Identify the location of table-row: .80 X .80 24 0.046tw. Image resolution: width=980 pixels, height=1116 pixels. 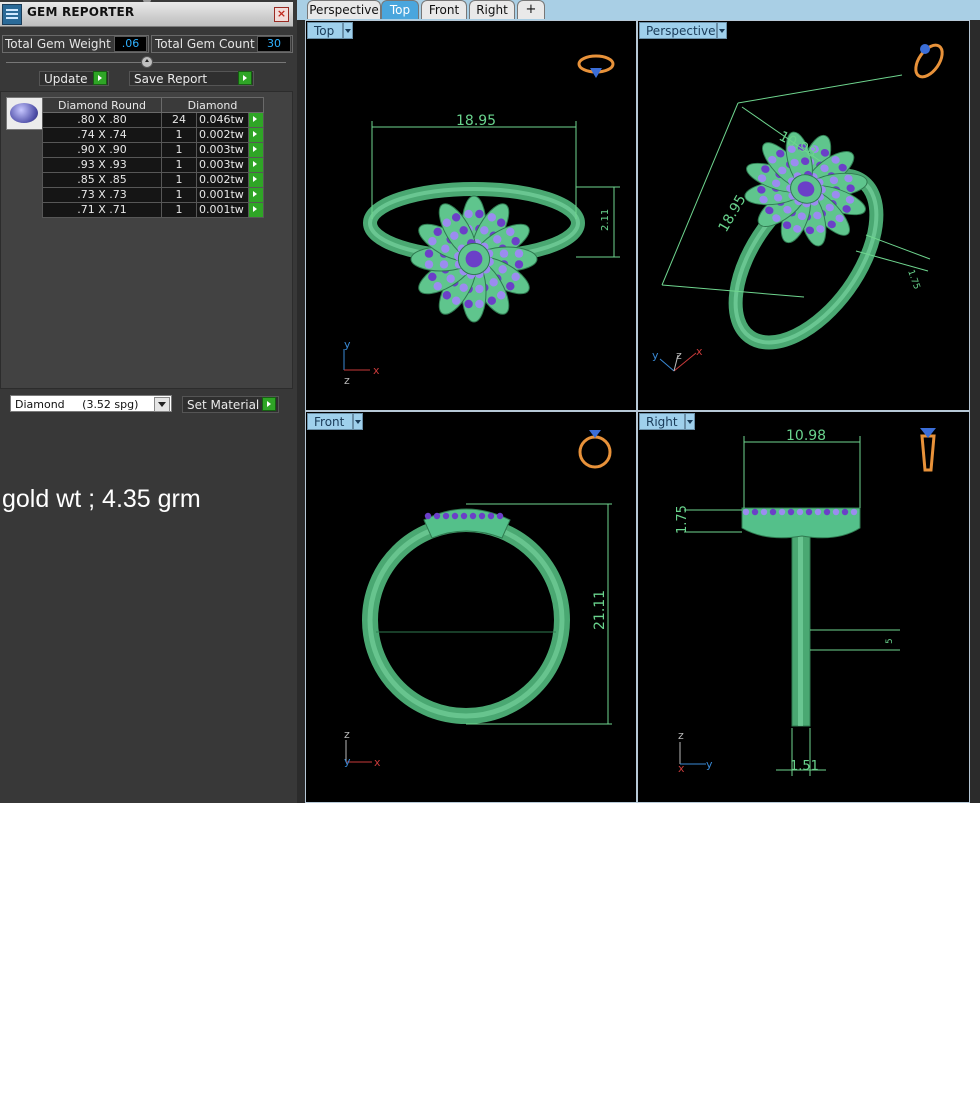
(153, 120).